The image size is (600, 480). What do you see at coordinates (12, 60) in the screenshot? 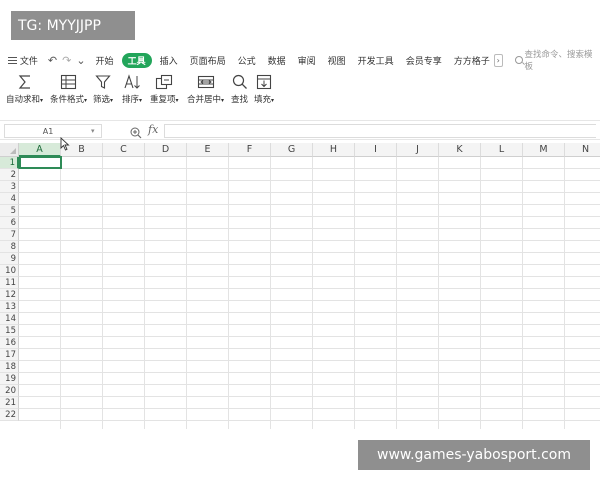
I see `hamburger-icon` at bounding box center [12, 60].